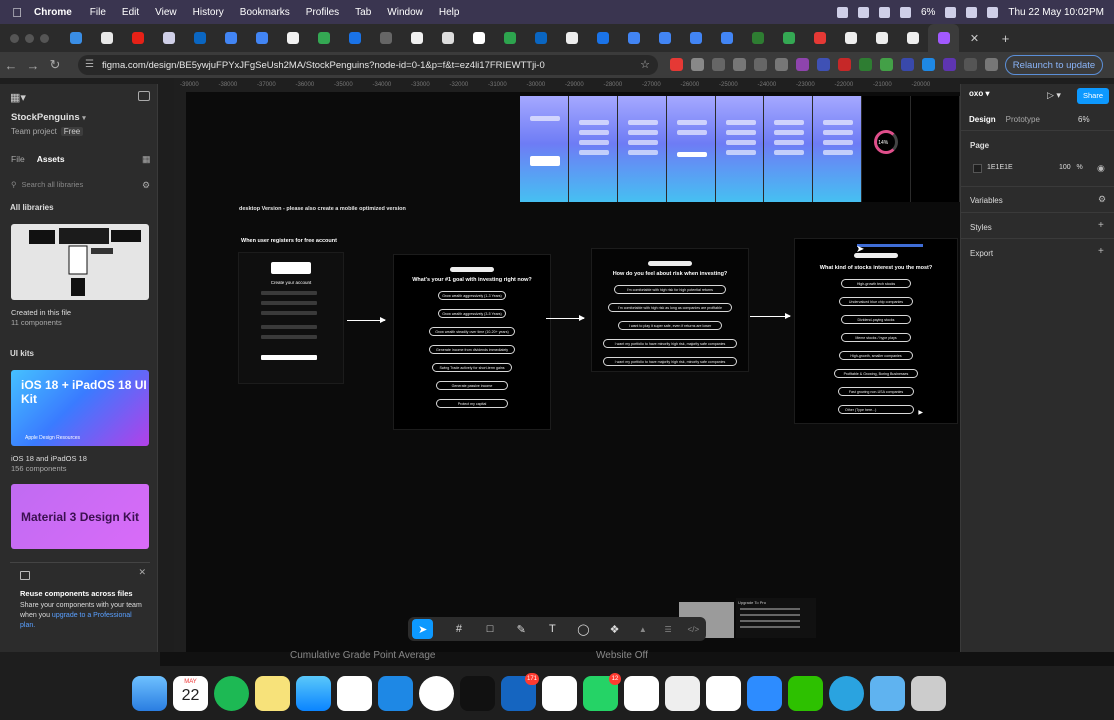 This screenshot has height=720, width=1114. What do you see at coordinates (98, 12) in the screenshot?
I see `menu-file: File` at bounding box center [98, 12].